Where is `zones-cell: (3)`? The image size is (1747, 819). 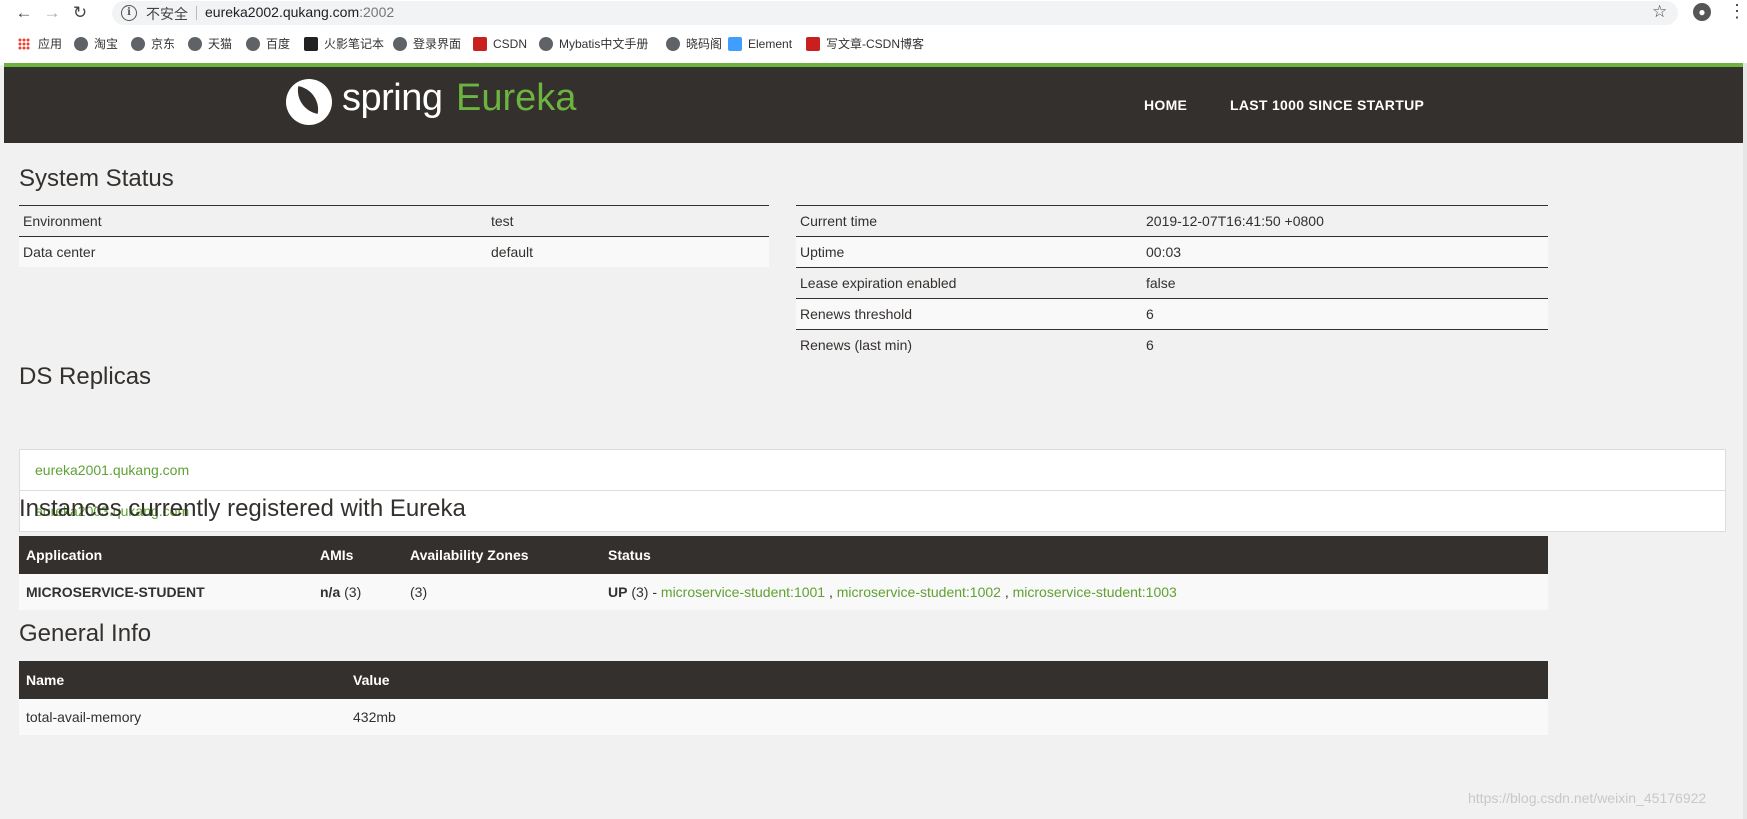 zones-cell: (3) is located at coordinates (502, 592).